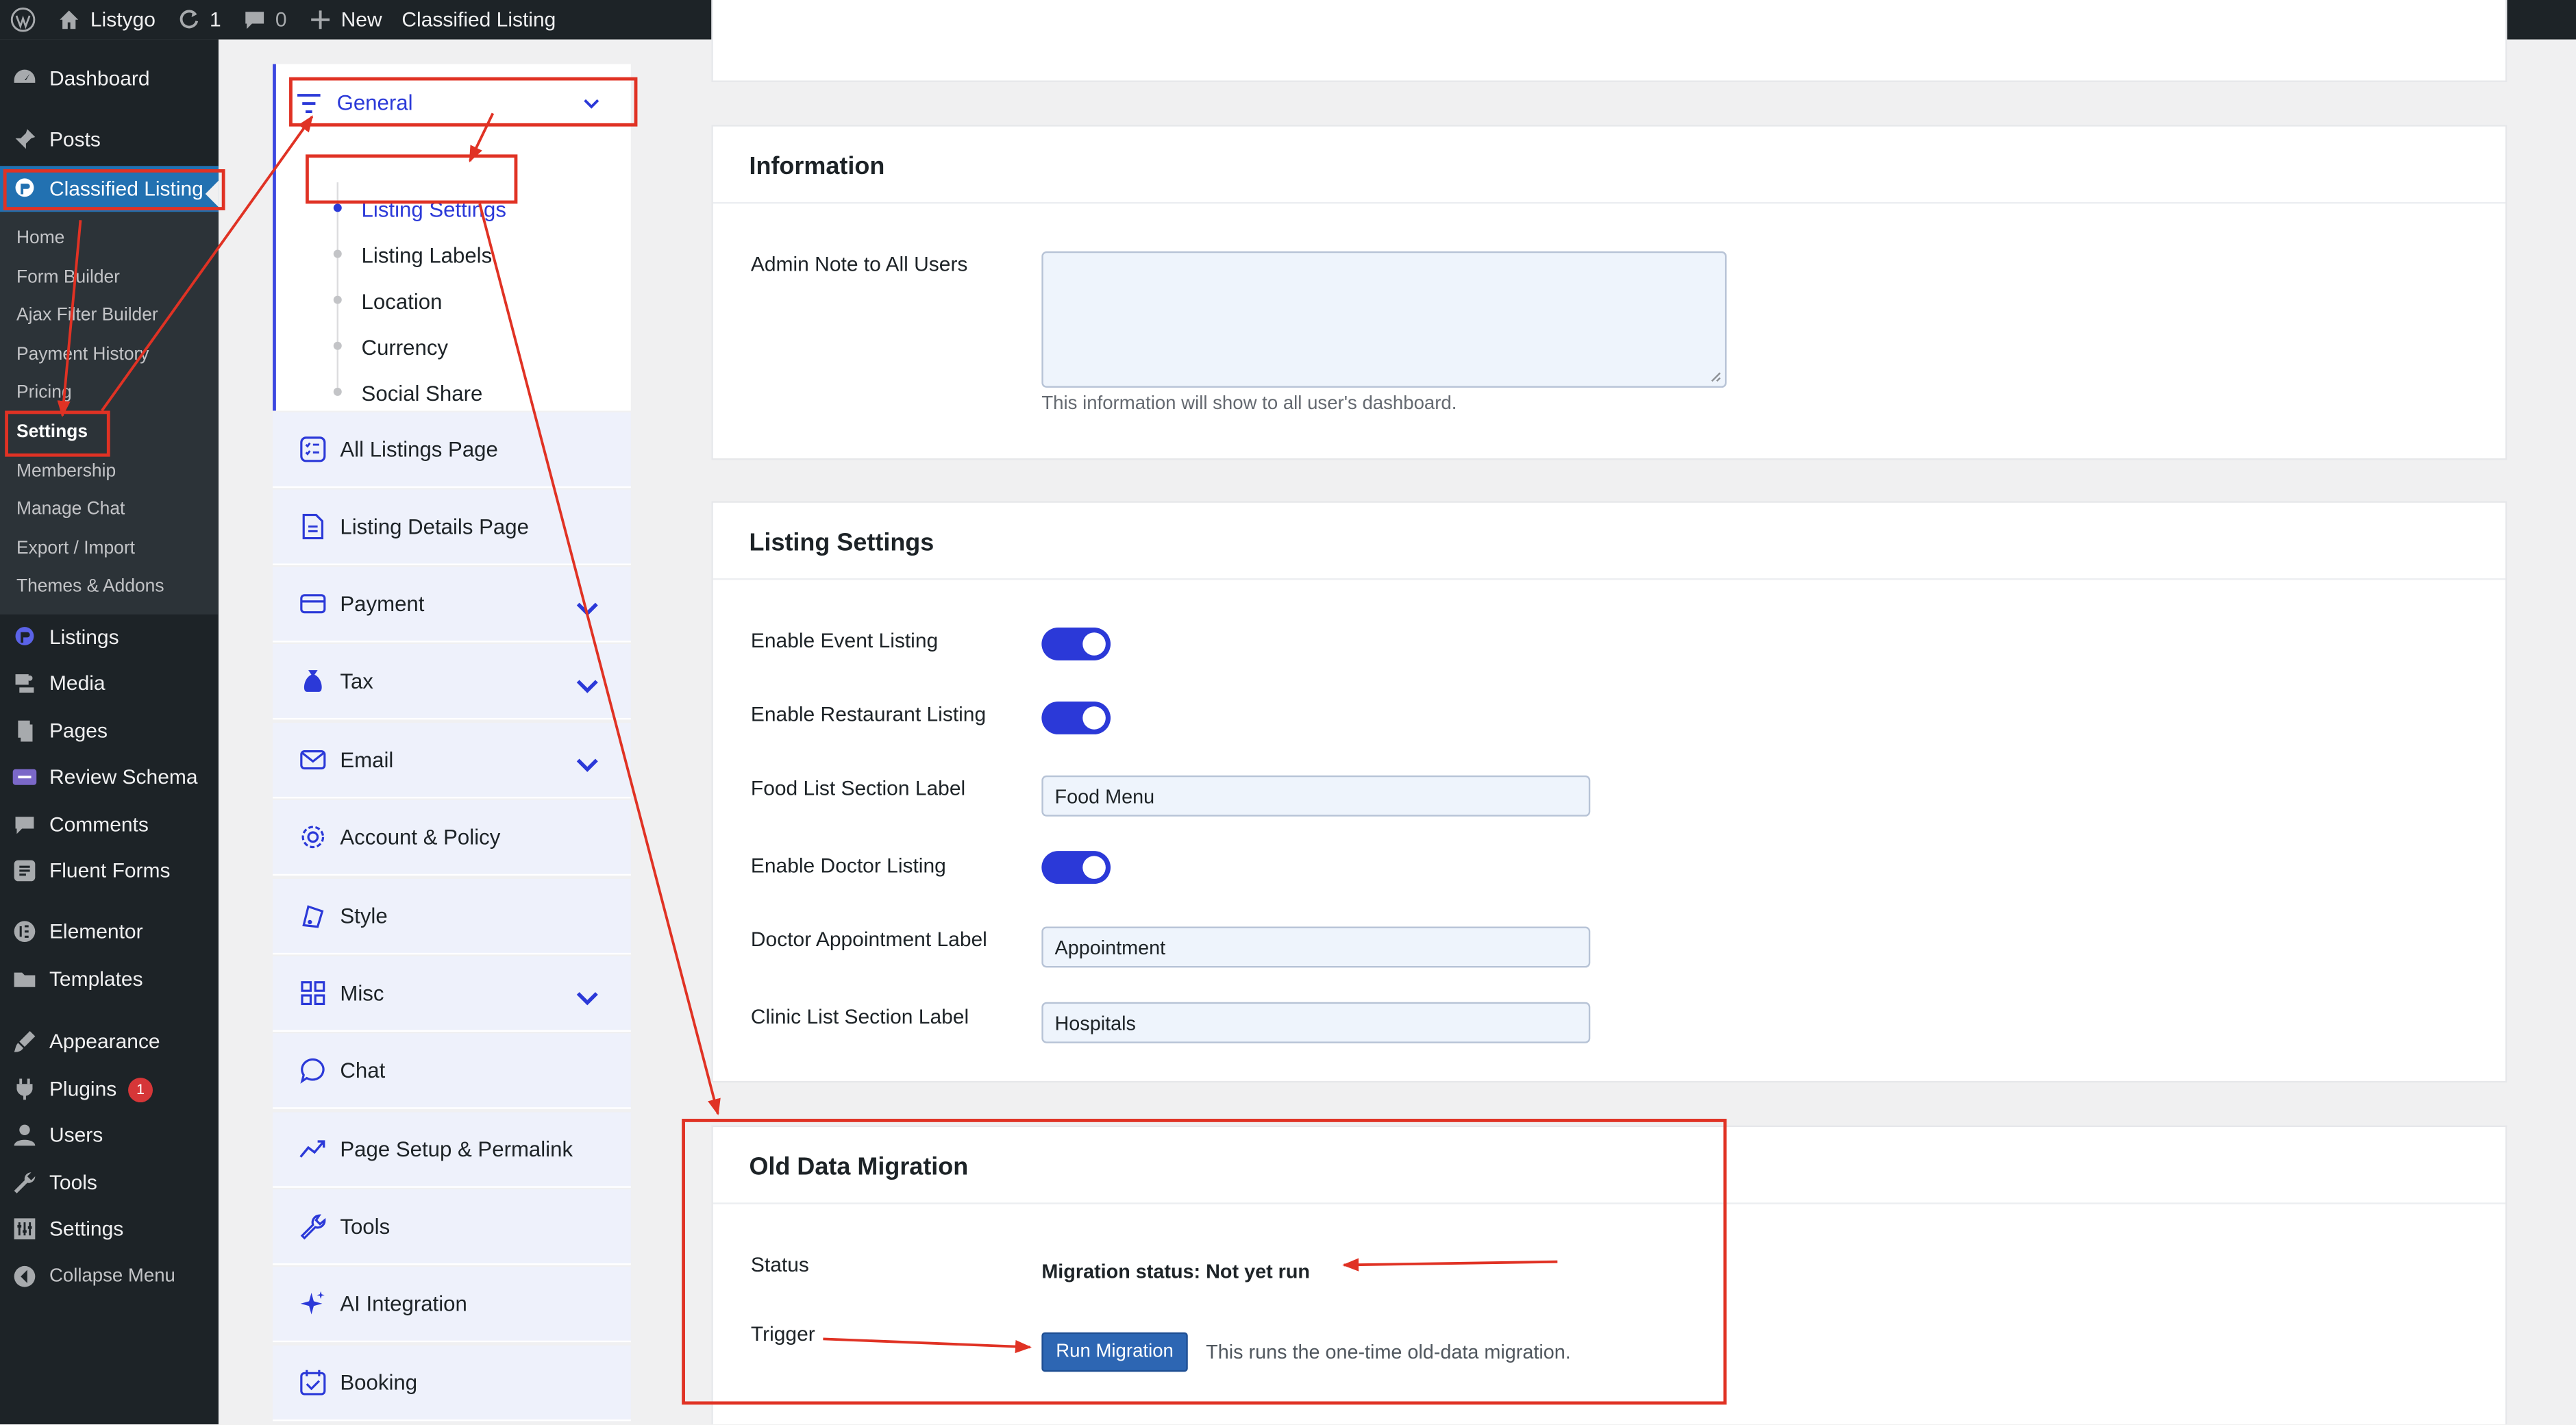 This screenshot has height=1425, width=2576. Describe the element at coordinates (405, 346) in the screenshot. I see `general-sub-currency: Currency` at that location.